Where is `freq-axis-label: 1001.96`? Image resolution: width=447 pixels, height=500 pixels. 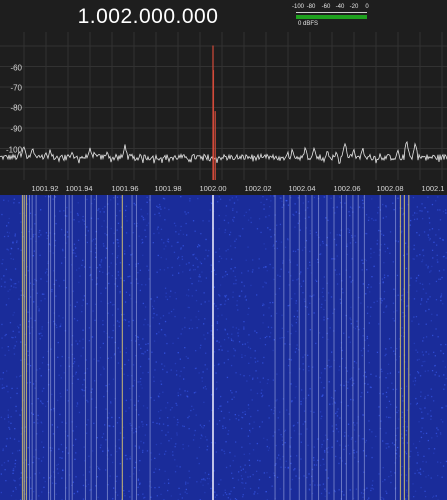 freq-axis-label: 1001.96 is located at coordinates (125, 188).